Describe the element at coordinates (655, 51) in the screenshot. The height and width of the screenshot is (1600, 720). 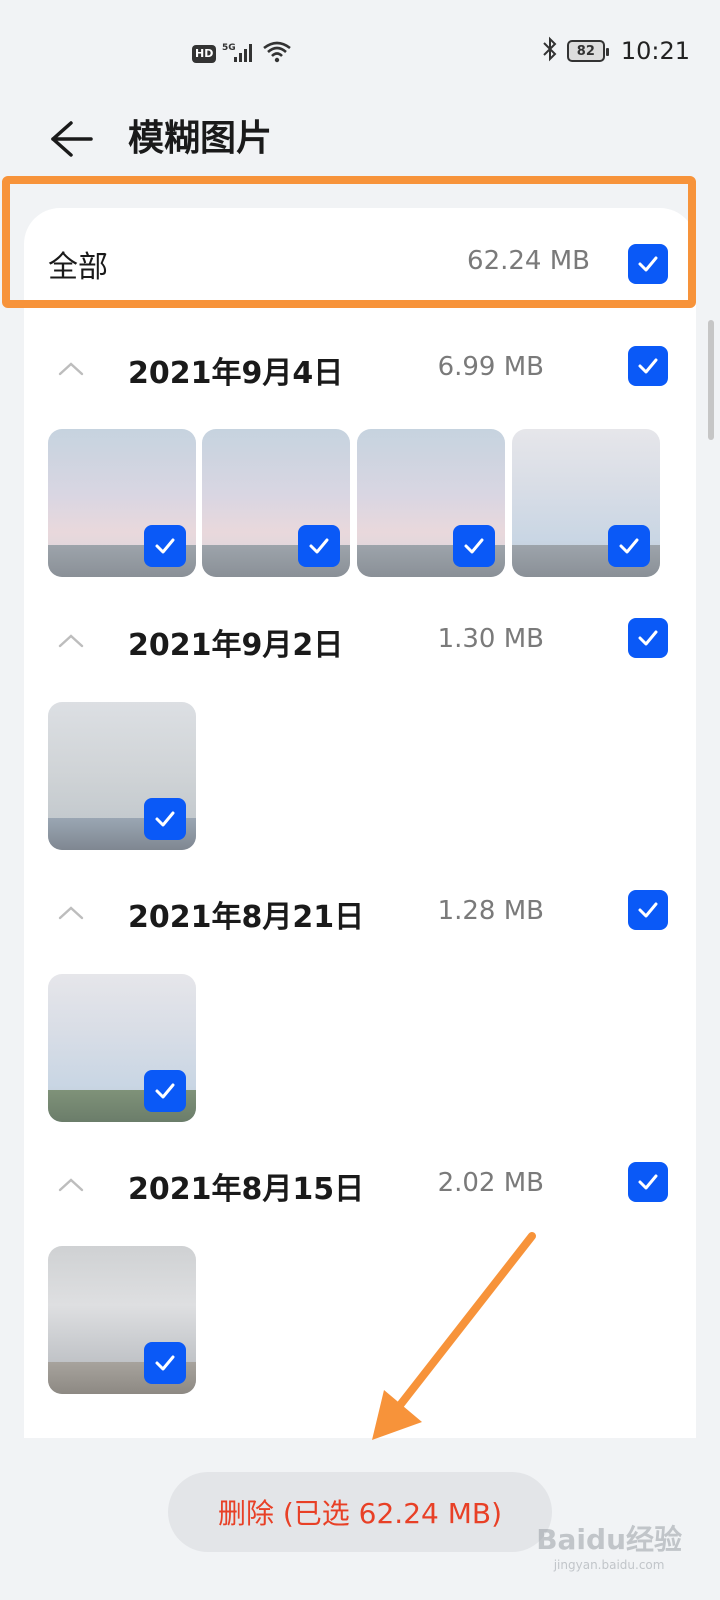
I see `status-time: 10:21` at that location.